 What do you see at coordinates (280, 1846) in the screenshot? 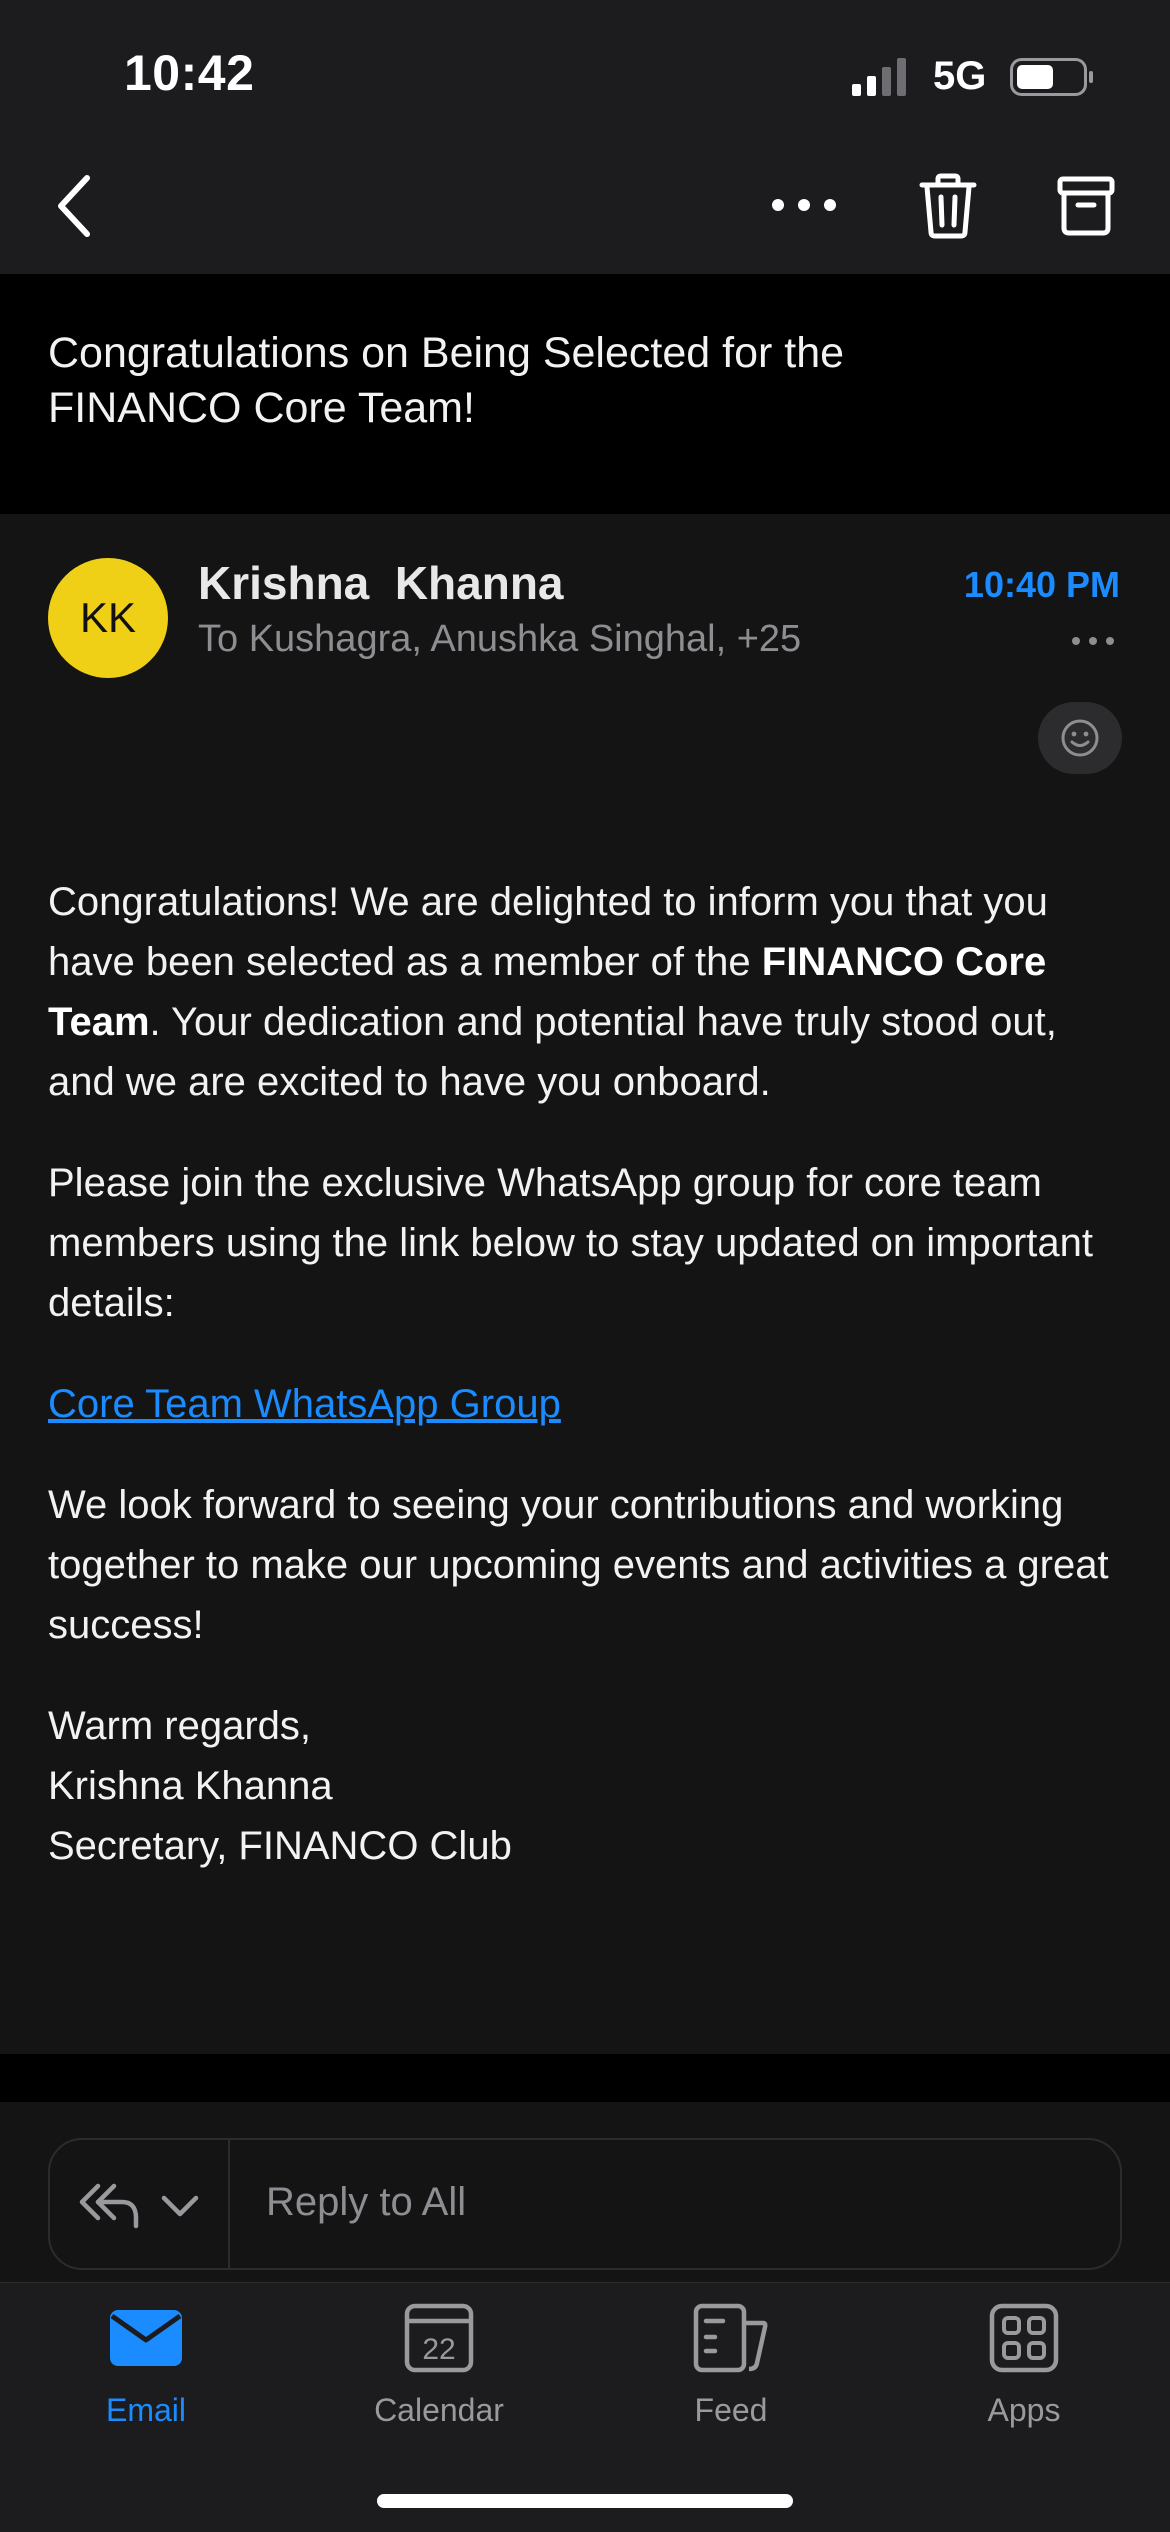
I see `signature-title: Secretary, FINANCO Club` at bounding box center [280, 1846].